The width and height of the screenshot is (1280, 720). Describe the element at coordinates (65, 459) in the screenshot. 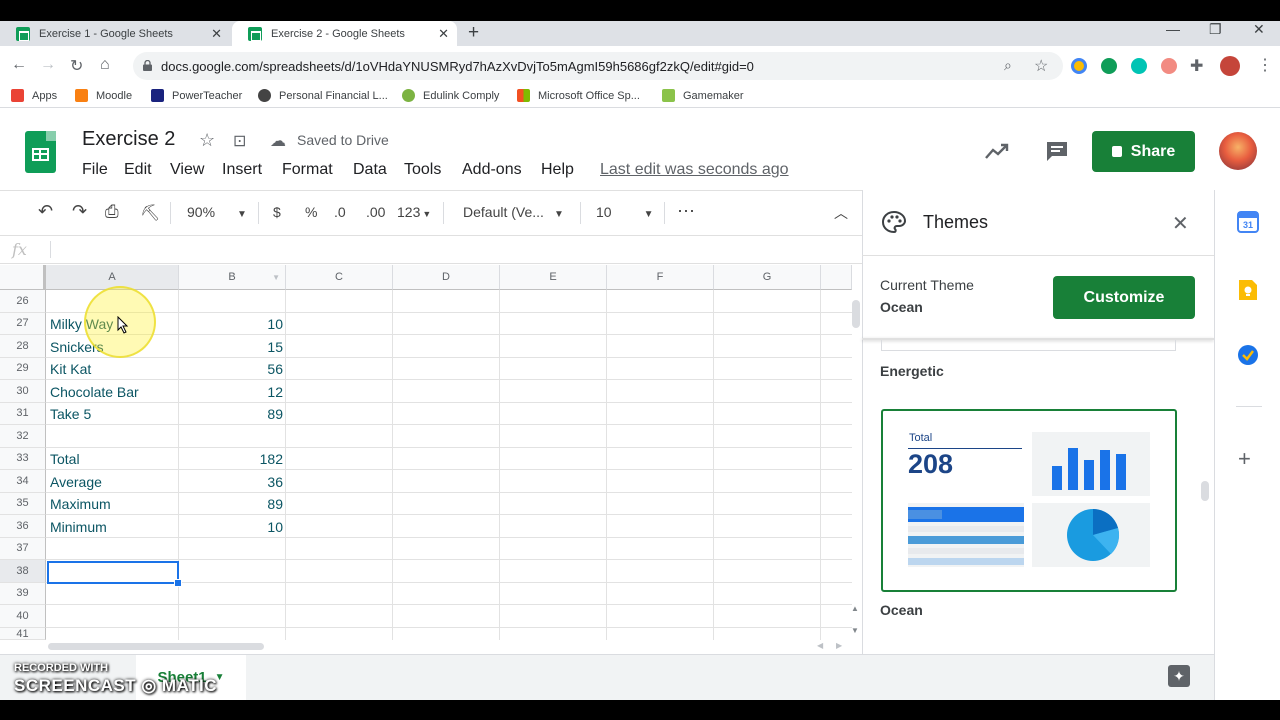

I see `cell-a33: Total` at that location.